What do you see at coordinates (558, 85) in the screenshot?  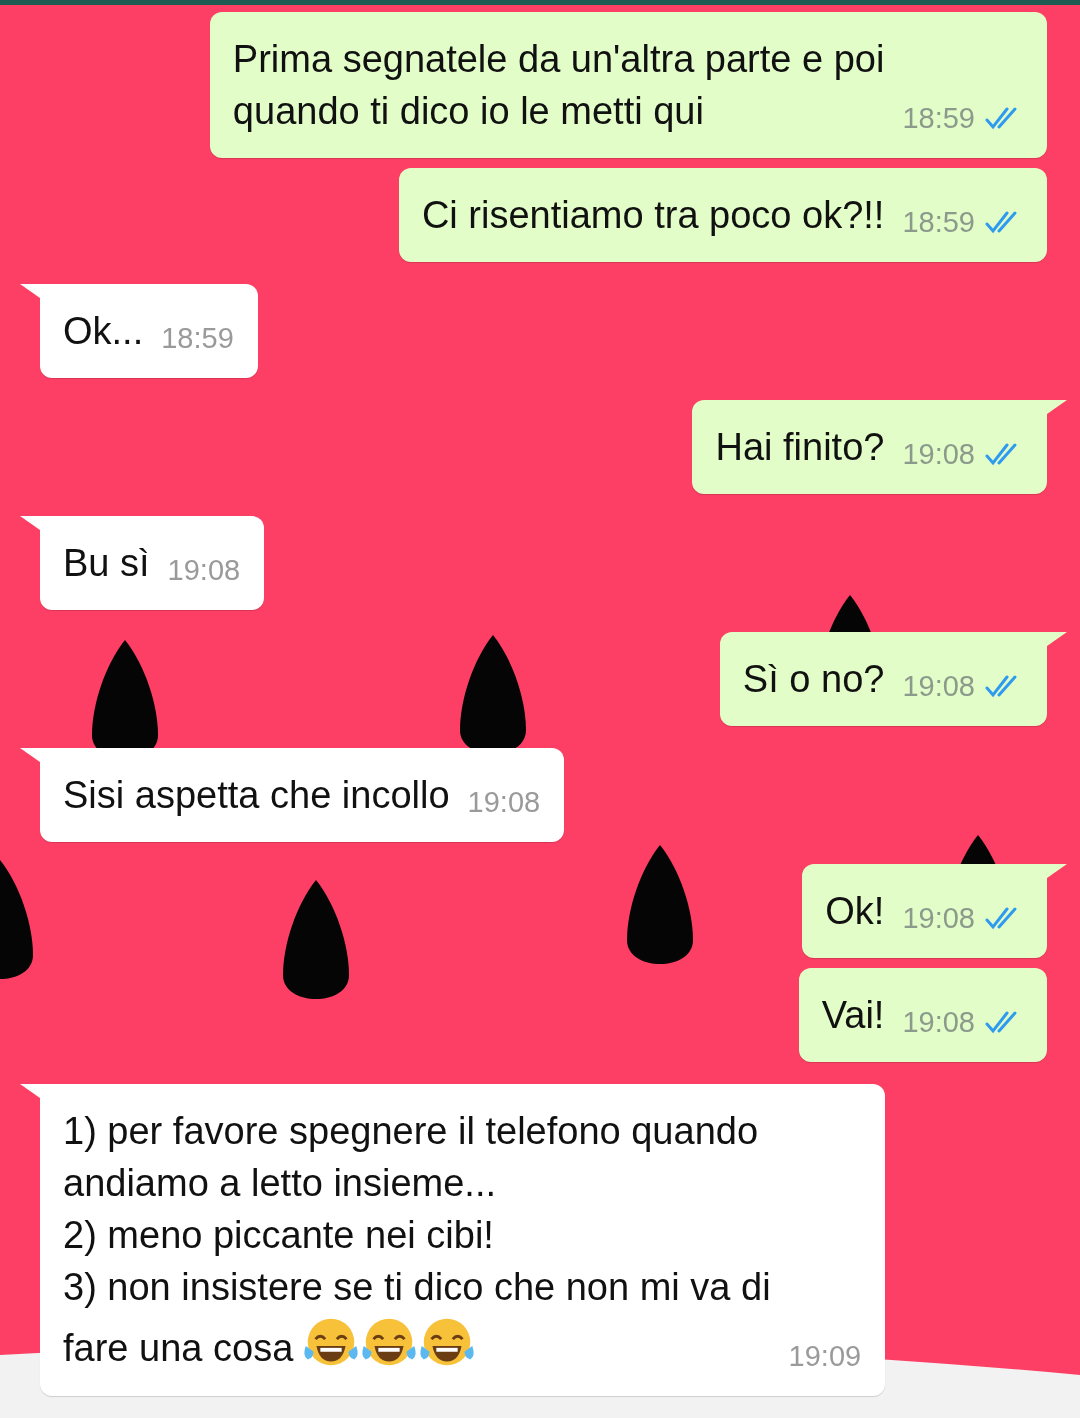 I see `message-text: Prima segnatele da un'altra parte e poi quando ti dico io le metti qui` at bounding box center [558, 85].